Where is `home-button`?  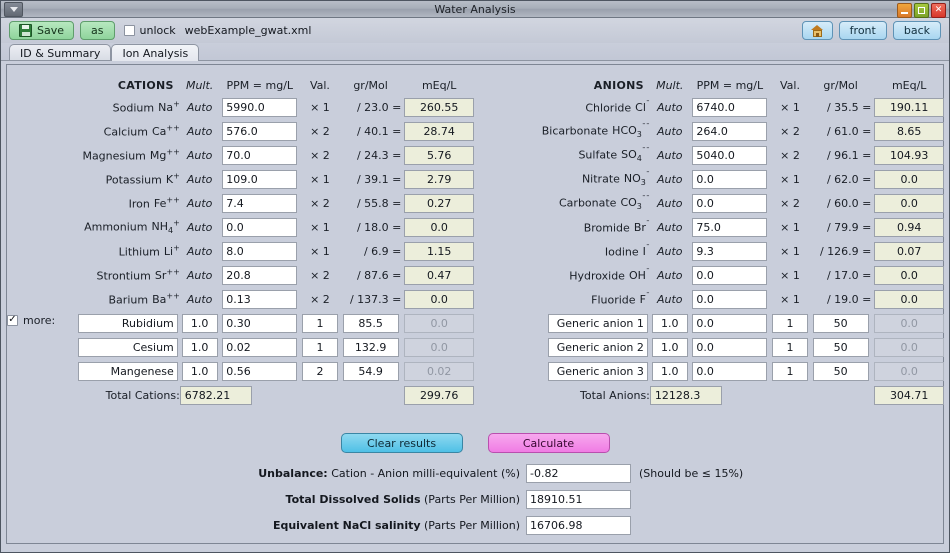 home-button is located at coordinates (817, 30).